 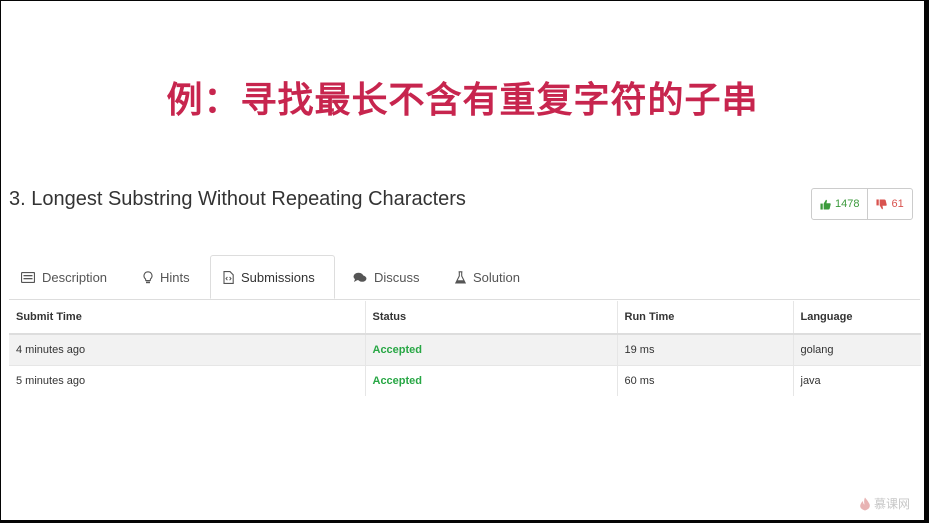 I want to click on tab-hints: Hints, so click(x=166, y=277).